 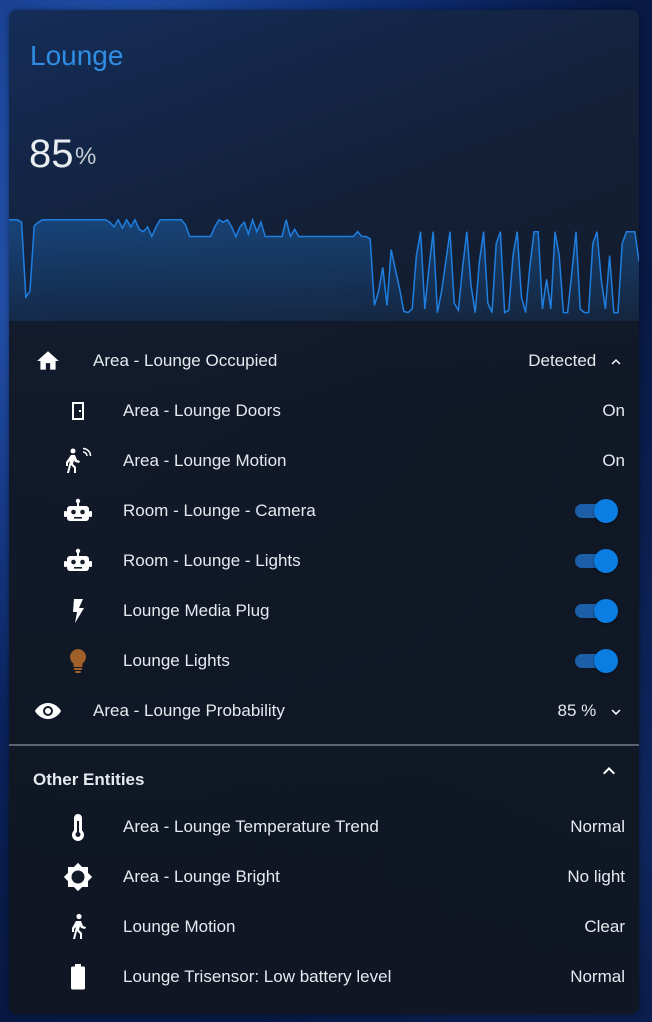 What do you see at coordinates (78, 661) in the screenshot?
I see `lightbulb-icon` at bounding box center [78, 661].